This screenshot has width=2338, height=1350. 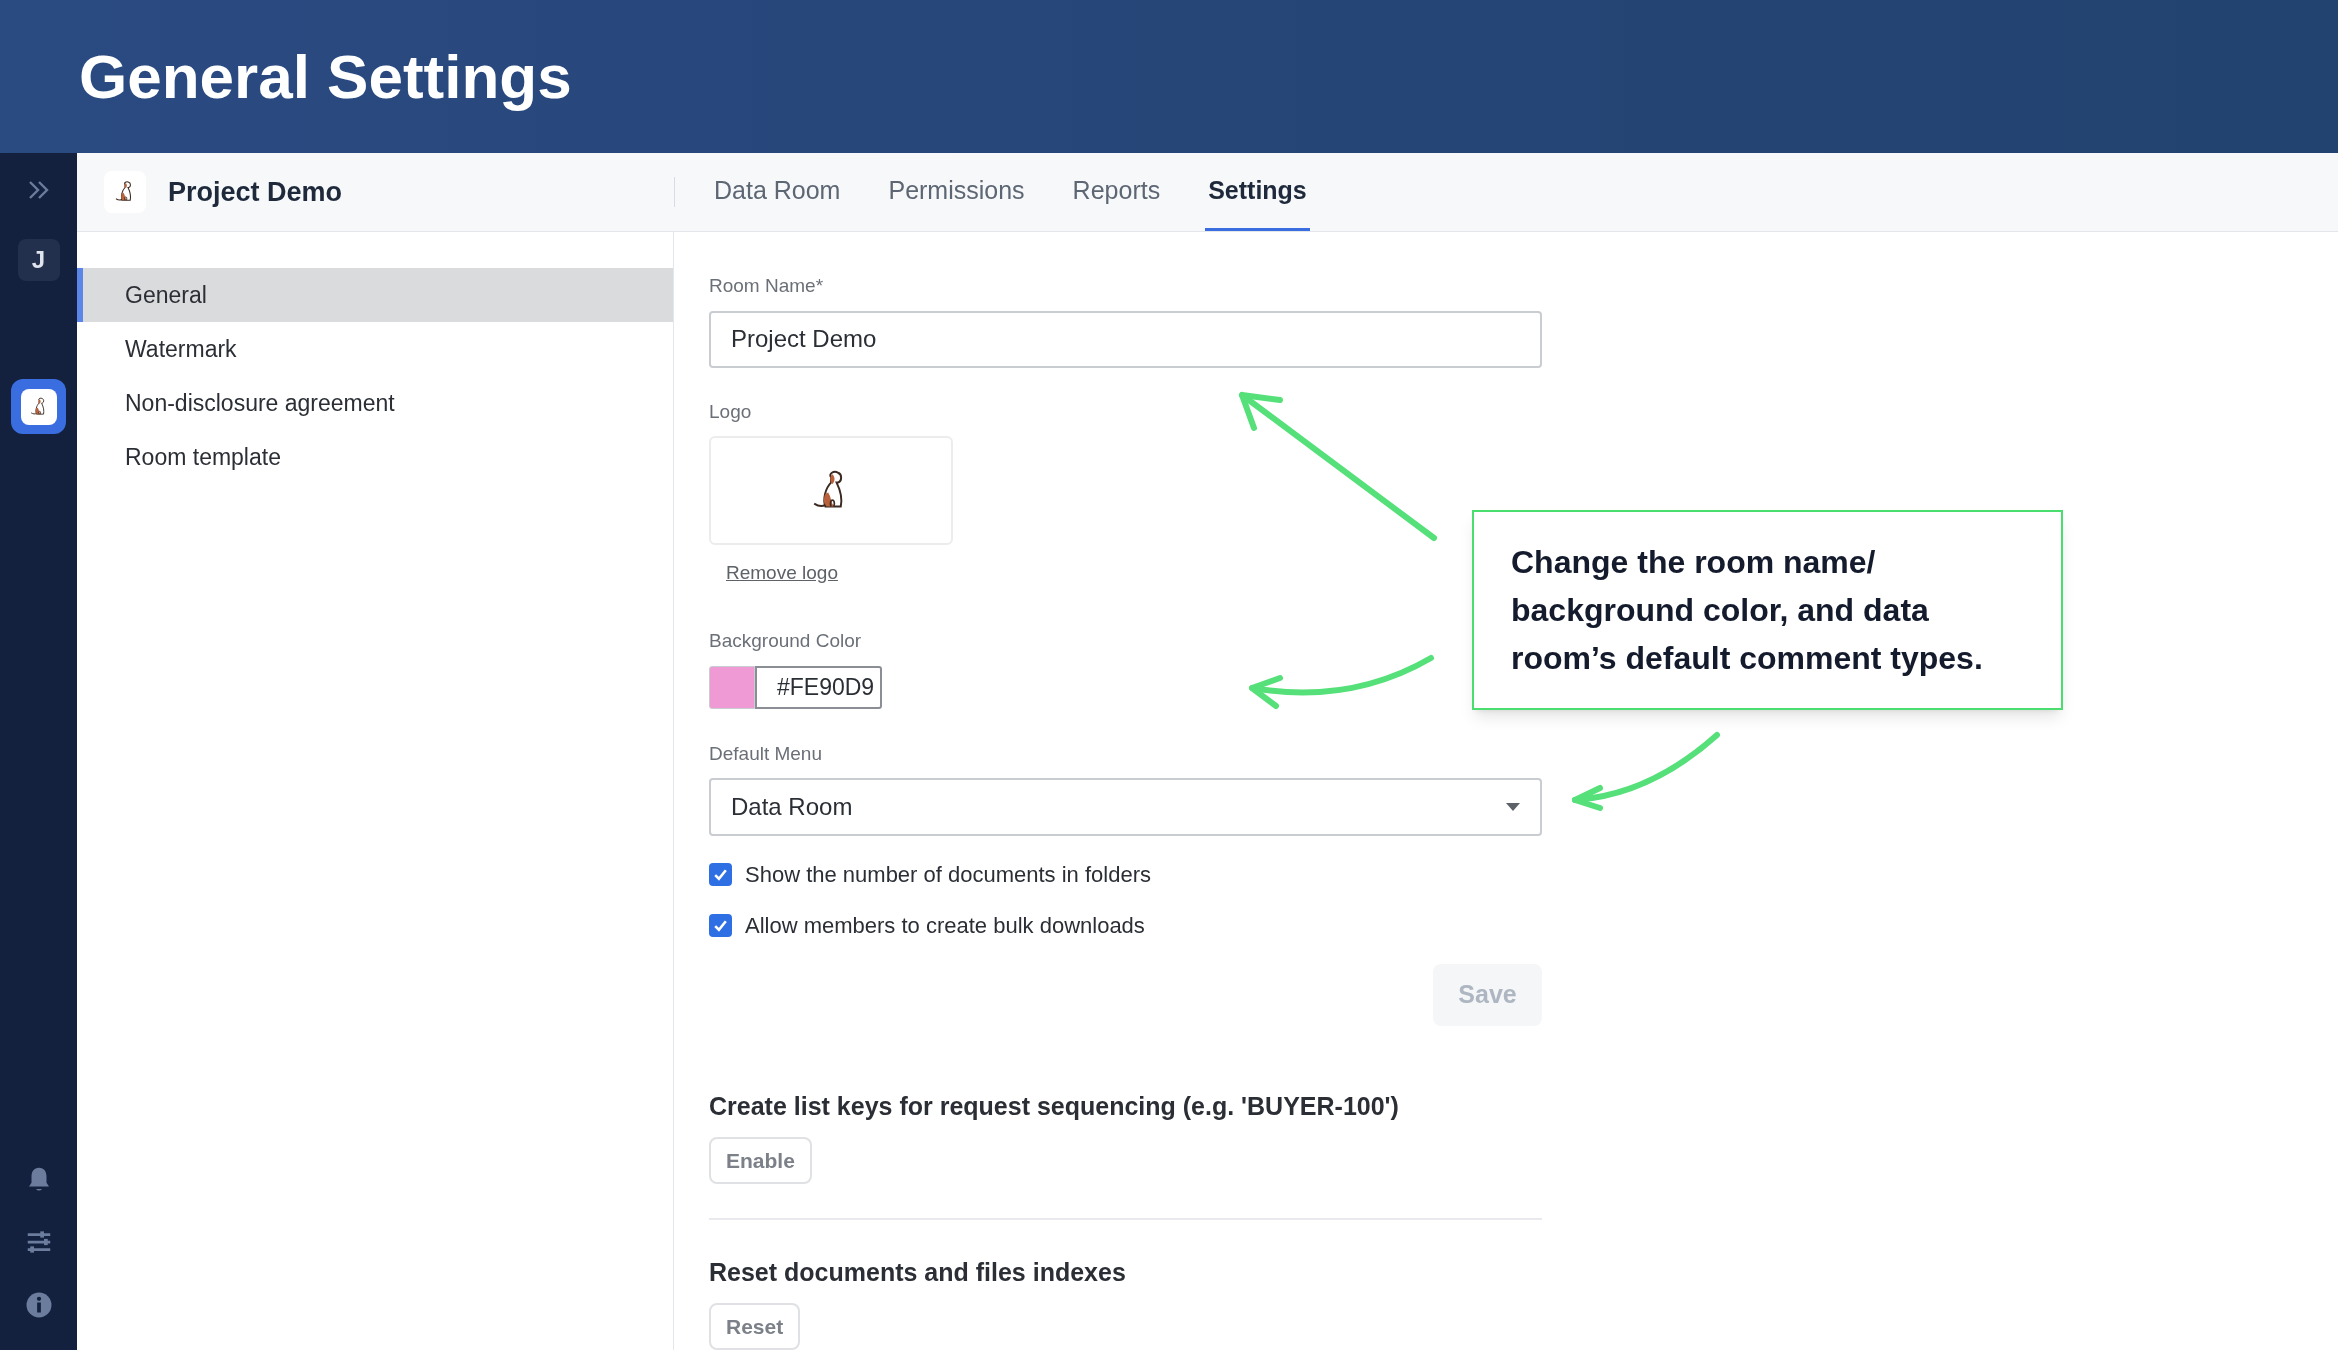 What do you see at coordinates (918, 1272) in the screenshot?
I see `section-heading: Reset documents and files indexes` at bounding box center [918, 1272].